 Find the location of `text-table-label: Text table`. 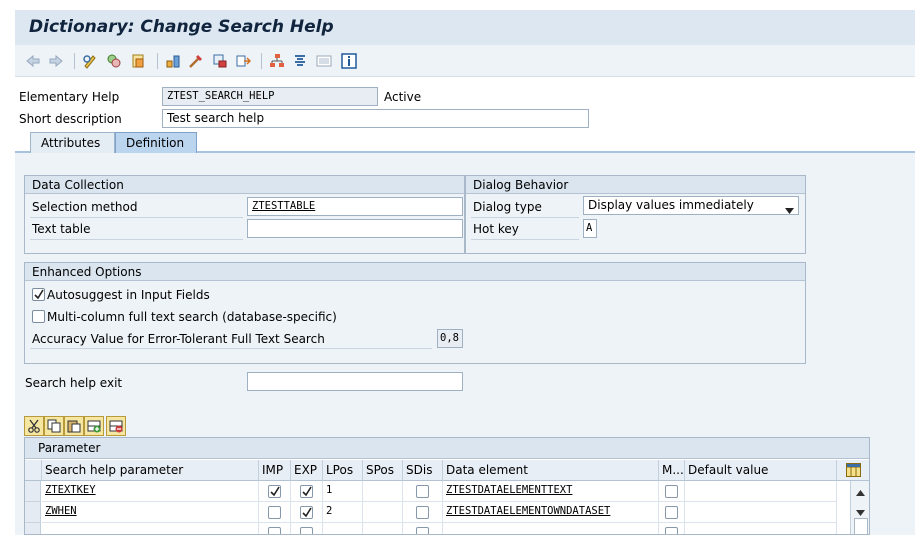

text-table-label: Text table is located at coordinates (61, 229).